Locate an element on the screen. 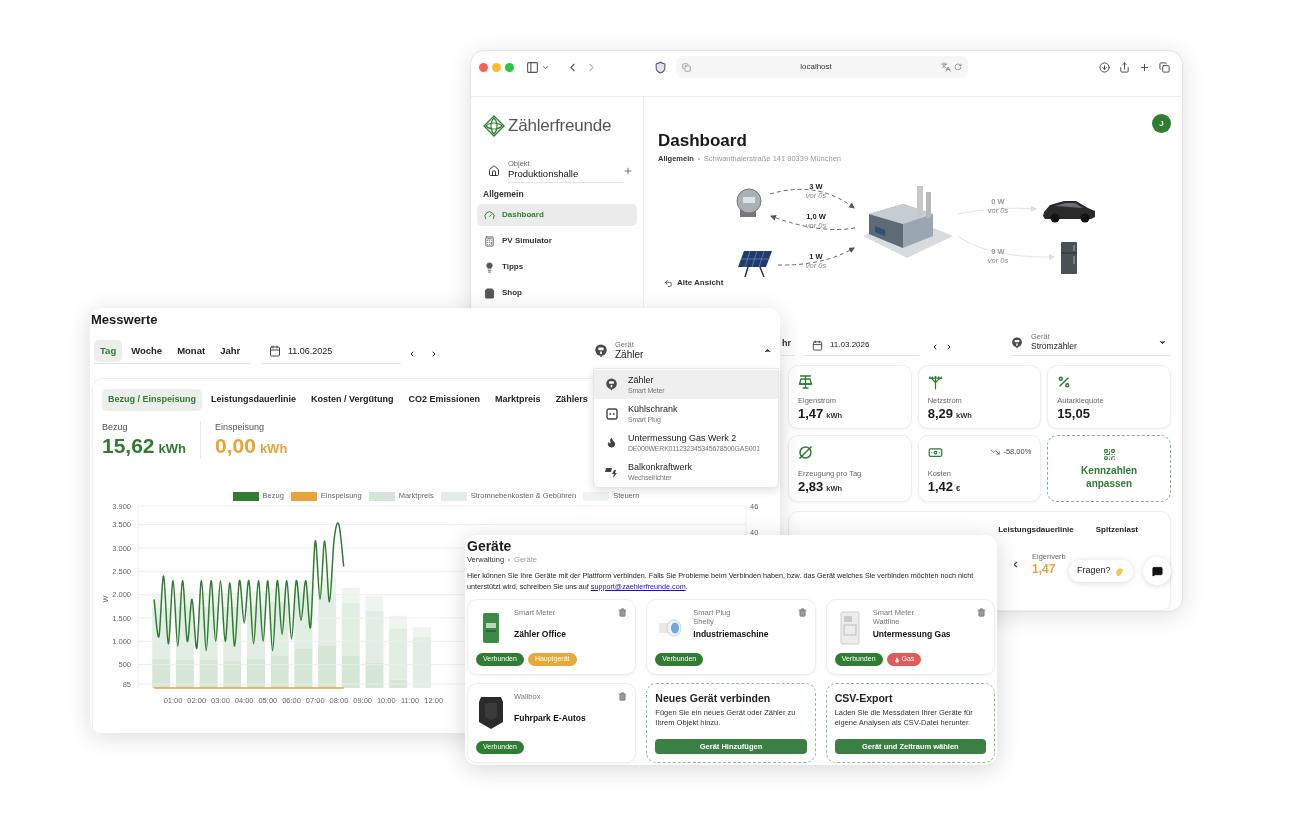 The width and height of the screenshot is (1290, 828). power-pole-icon is located at coordinates (935, 382).